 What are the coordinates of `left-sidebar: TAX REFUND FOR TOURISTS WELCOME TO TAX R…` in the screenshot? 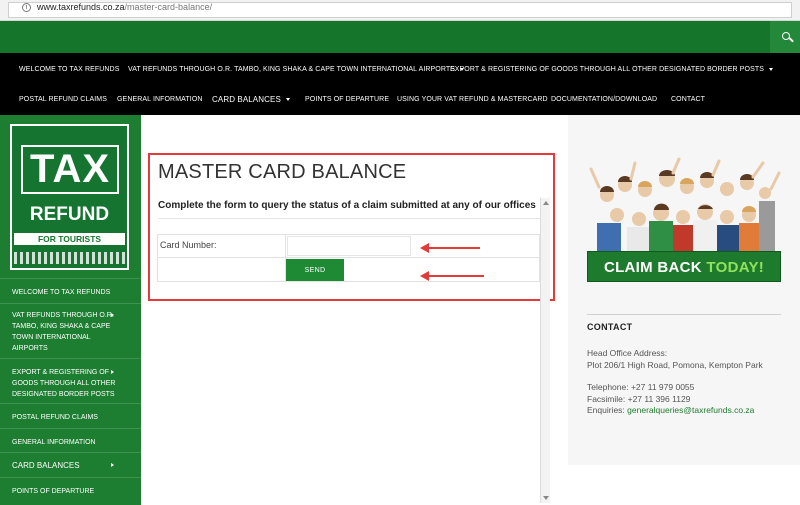 It's located at (70, 310).